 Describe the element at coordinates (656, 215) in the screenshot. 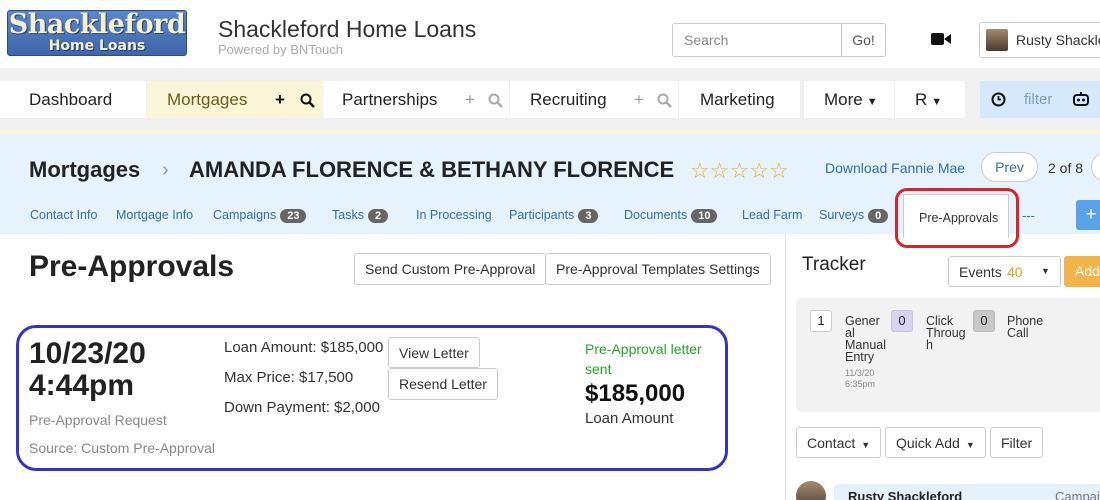

I see `tab-label: Documents` at that location.